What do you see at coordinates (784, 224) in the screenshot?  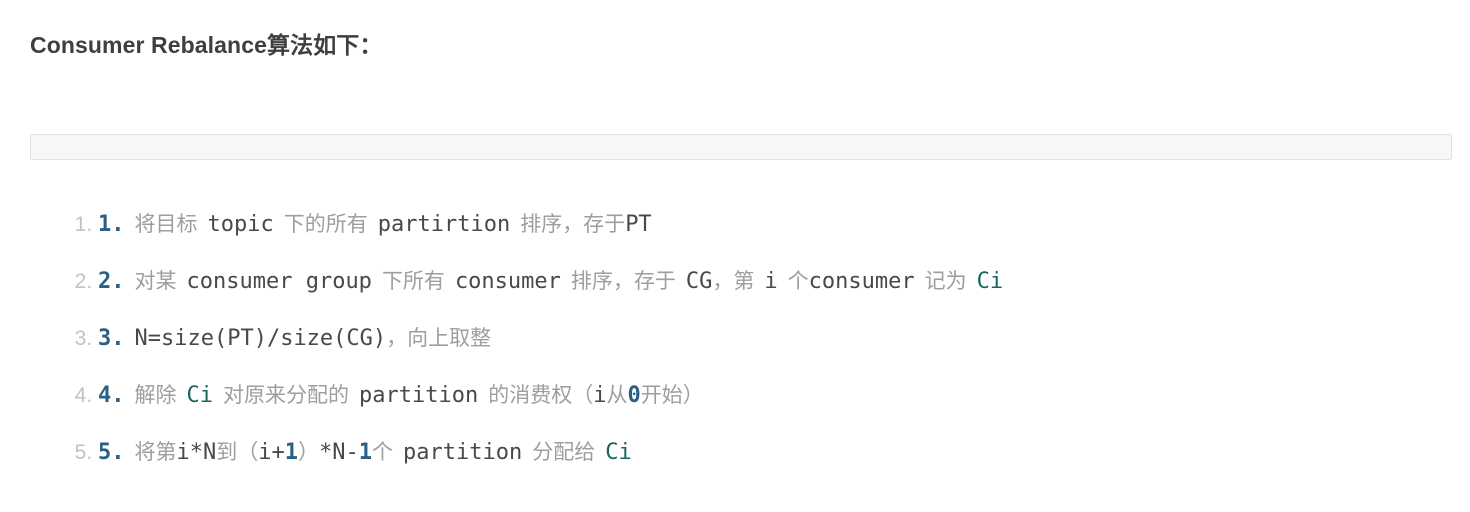 I see `list-item: 1. 将目标 topic 下的所有 partirtion 排序，存于PT` at bounding box center [784, 224].